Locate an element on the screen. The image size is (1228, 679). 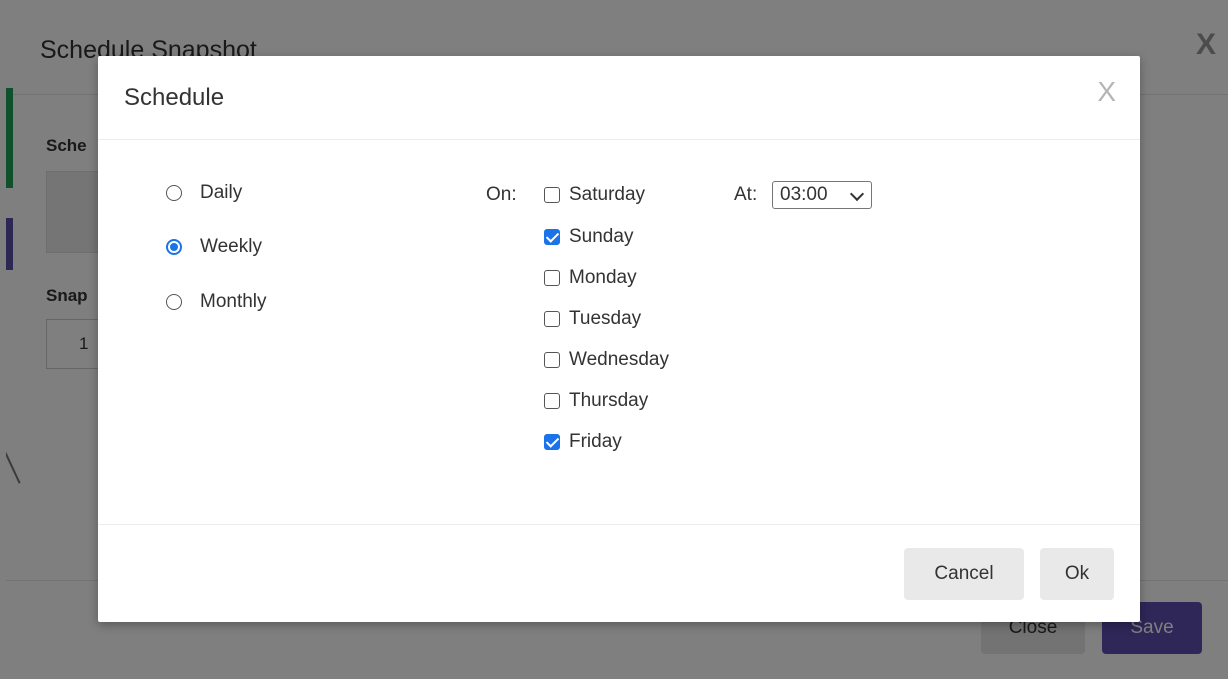
at-label: At: is located at coordinates (746, 194).